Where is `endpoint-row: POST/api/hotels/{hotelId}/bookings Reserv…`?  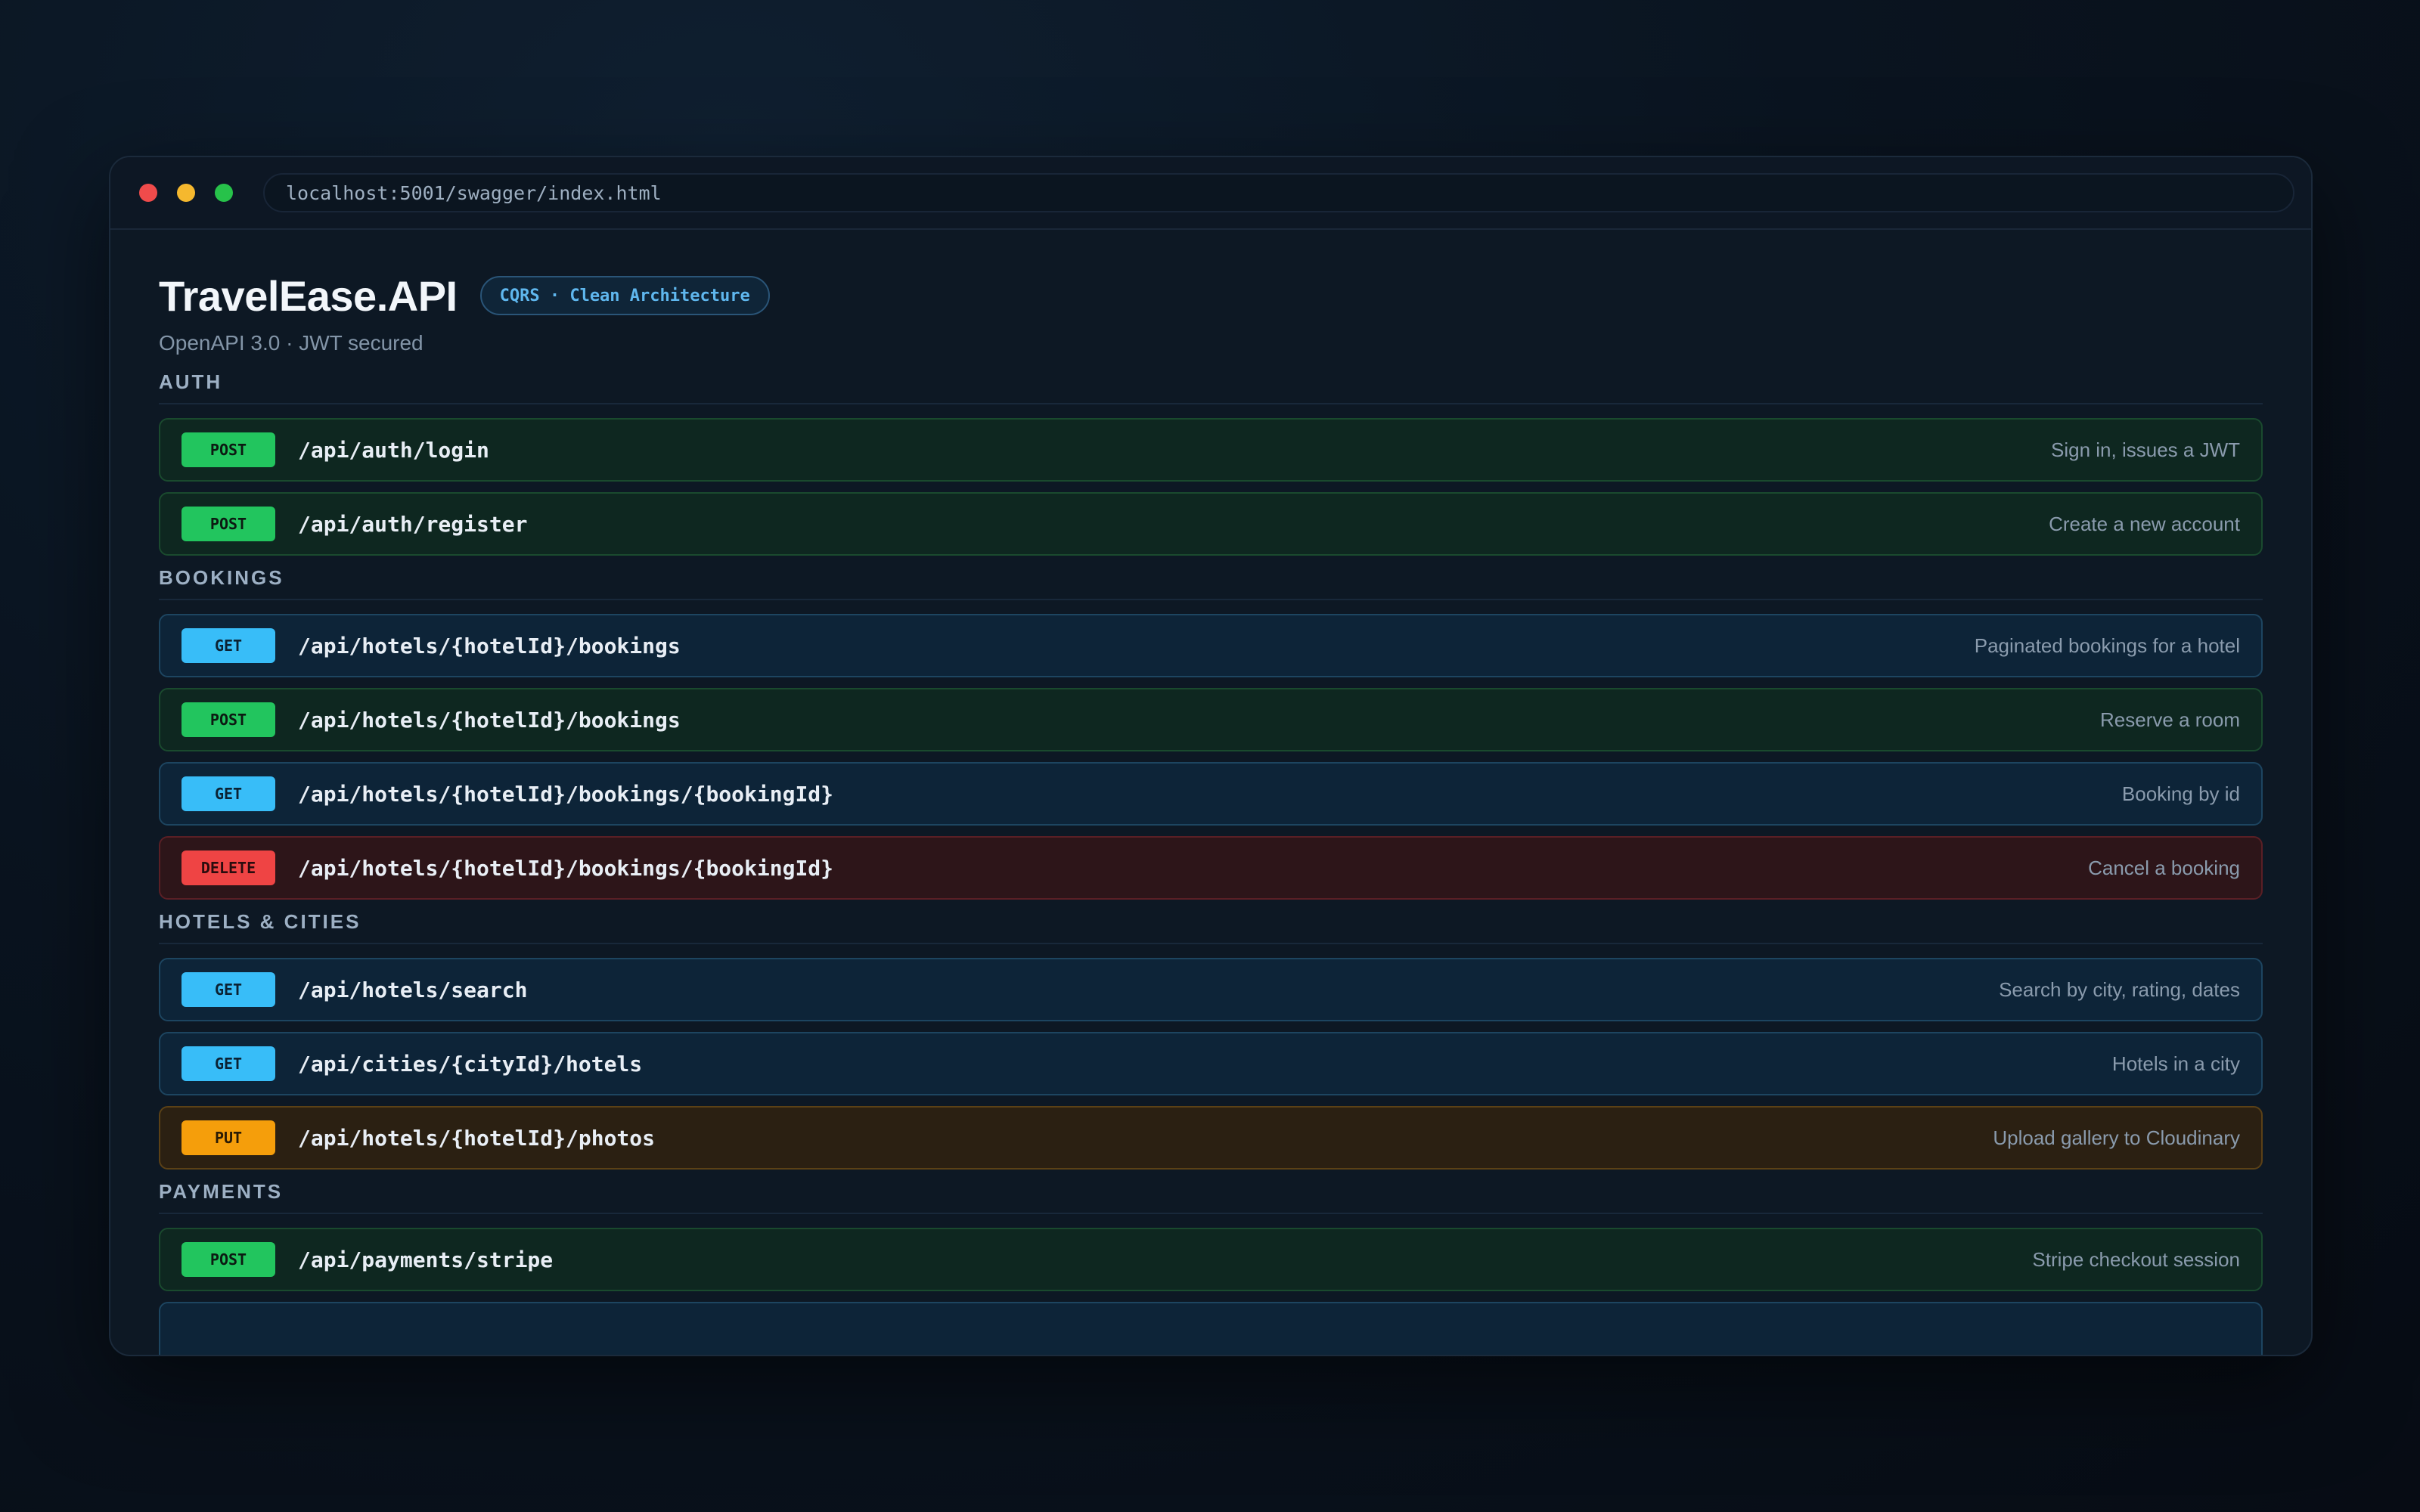 endpoint-row: POST/api/hotels/{hotelId}/bookings Reserv… is located at coordinates (1211, 719).